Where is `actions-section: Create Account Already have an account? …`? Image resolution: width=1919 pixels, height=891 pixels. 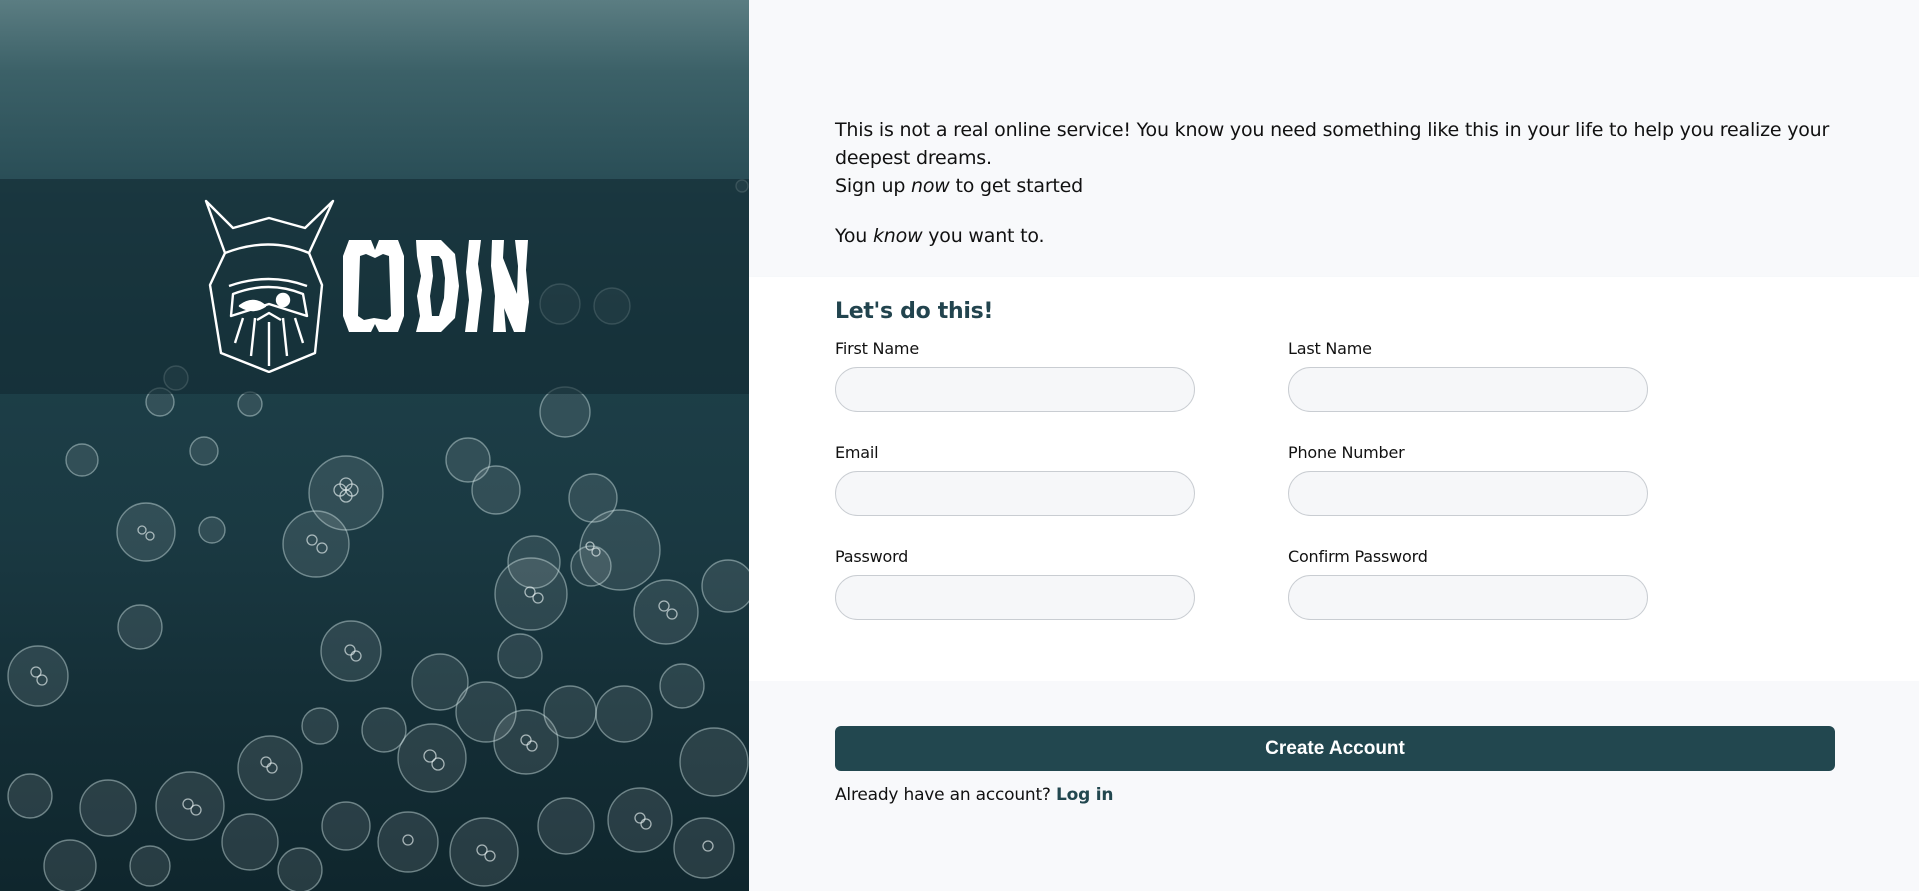 actions-section: Create Account Already have an account? … is located at coordinates (1334, 786).